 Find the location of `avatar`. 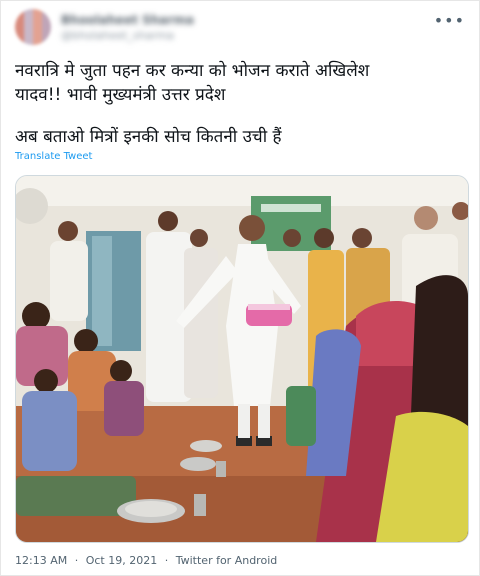

avatar is located at coordinates (33, 27).